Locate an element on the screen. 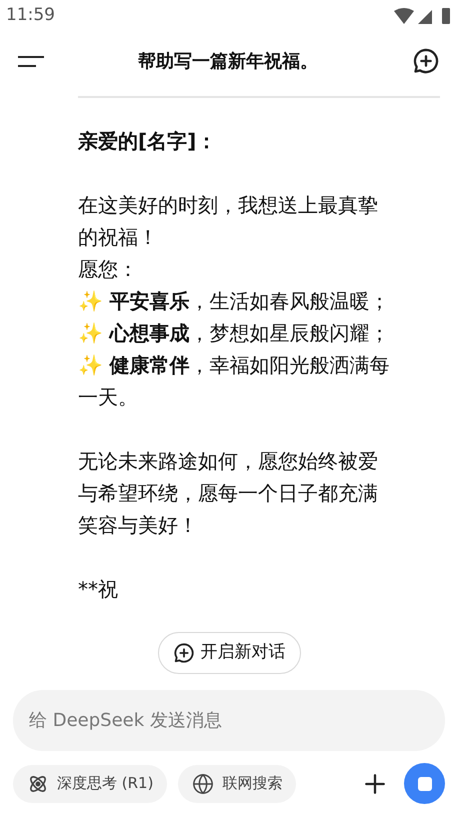 The image size is (458, 820). stop-button is located at coordinates (424, 783).